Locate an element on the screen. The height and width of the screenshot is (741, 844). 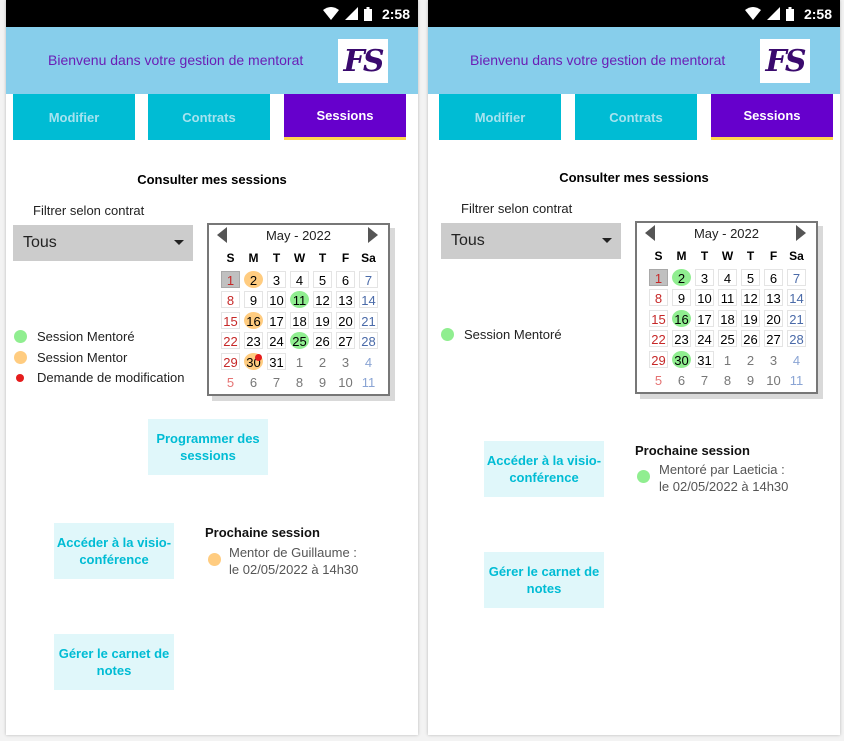
status-time: 2:58 is located at coordinates (395, 13).